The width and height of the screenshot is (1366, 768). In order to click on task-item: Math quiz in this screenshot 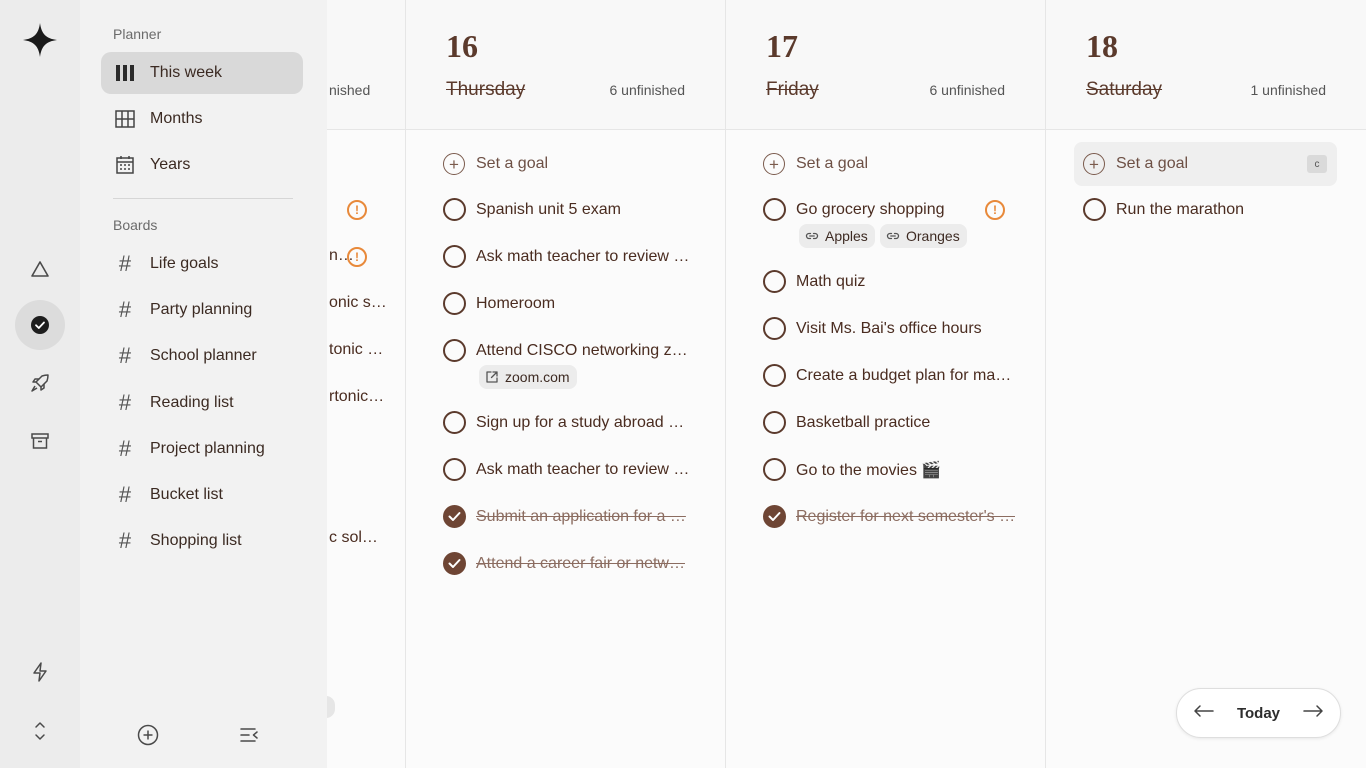, I will do `click(814, 281)`.